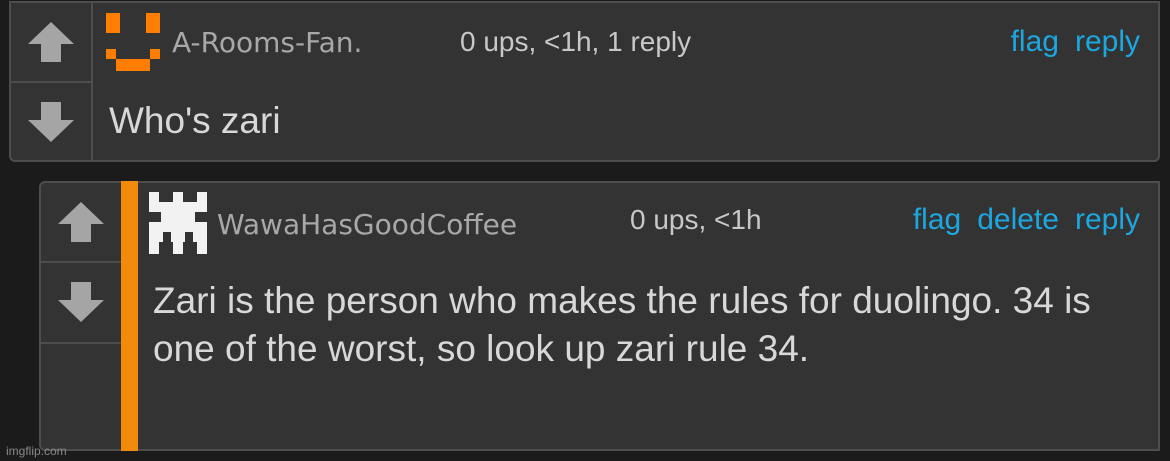 This screenshot has height=461, width=1170. I want to click on comment-meta: 0 ups, <1h, so click(696, 219).